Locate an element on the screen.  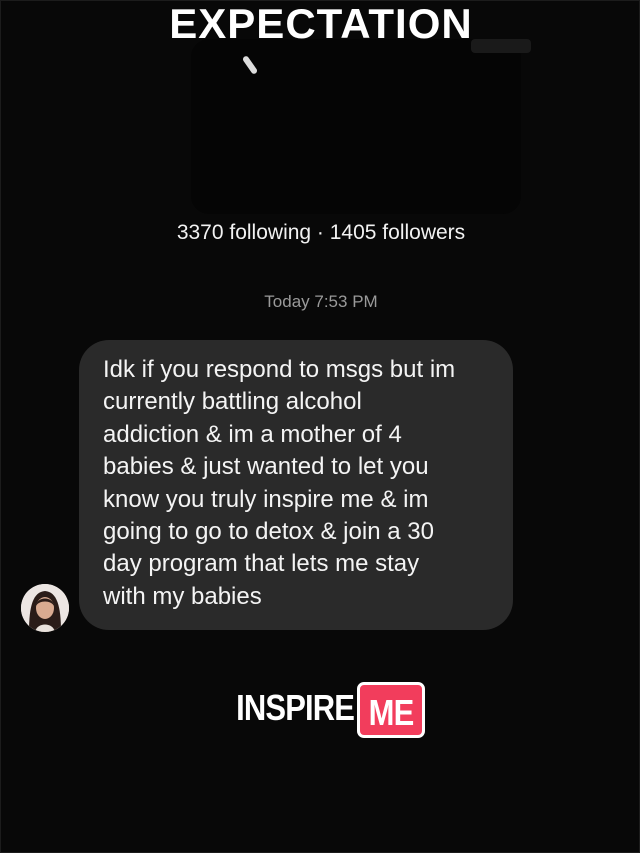
avatar is located at coordinates (45, 608).